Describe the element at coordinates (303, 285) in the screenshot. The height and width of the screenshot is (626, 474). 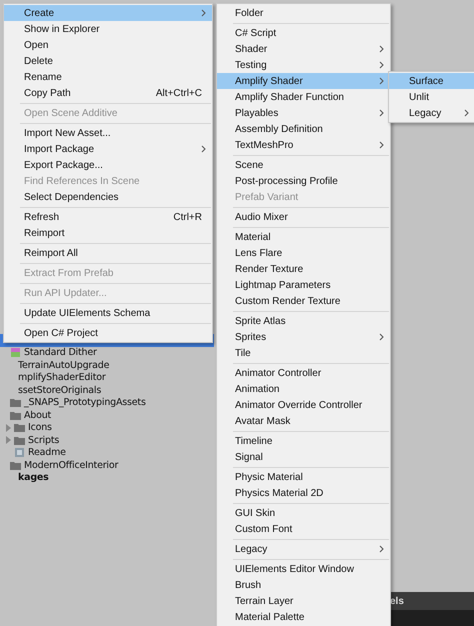
I see `menu-item: Lightmap Parameters` at that location.